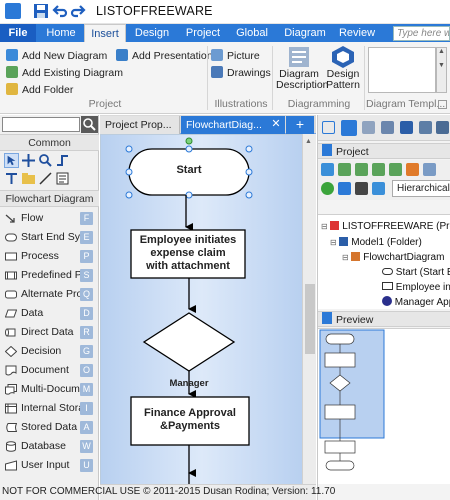 Image resolution: width=450 pixels, height=500 pixels. Describe the element at coordinates (49, 275) in the screenshot. I see `shape-predefined-process: Predefined ProS` at that location.